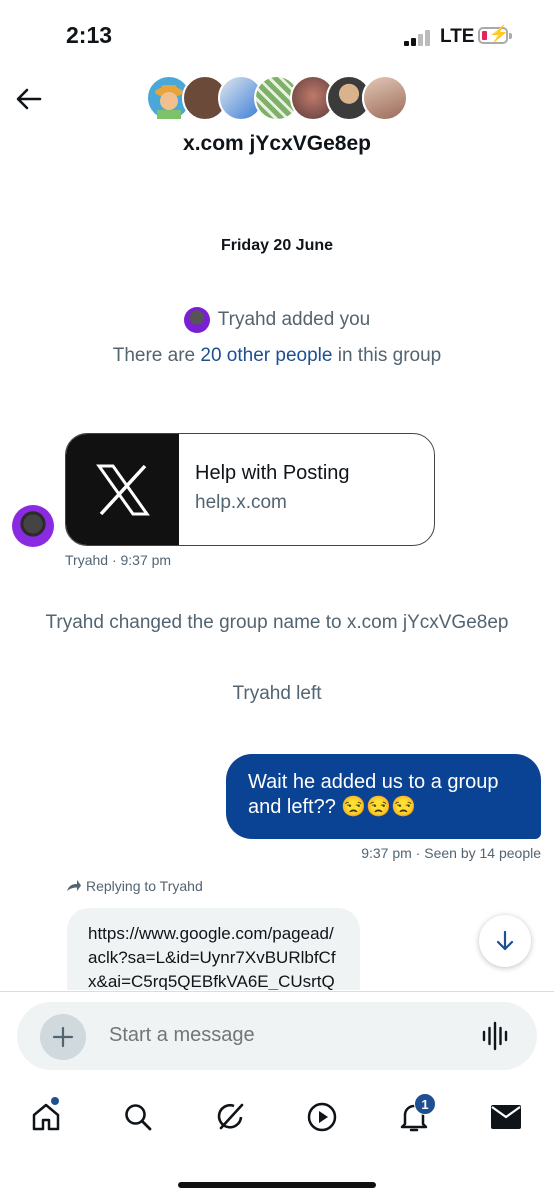  I want to click on home-icon, so click(46, 1117).